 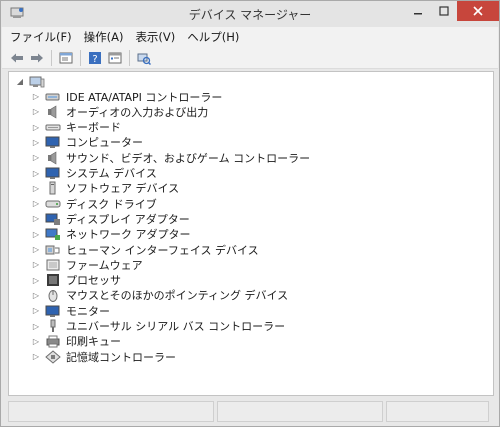 I want to click on tree-item-label: システム デバイス, so click(x=111, y=173).